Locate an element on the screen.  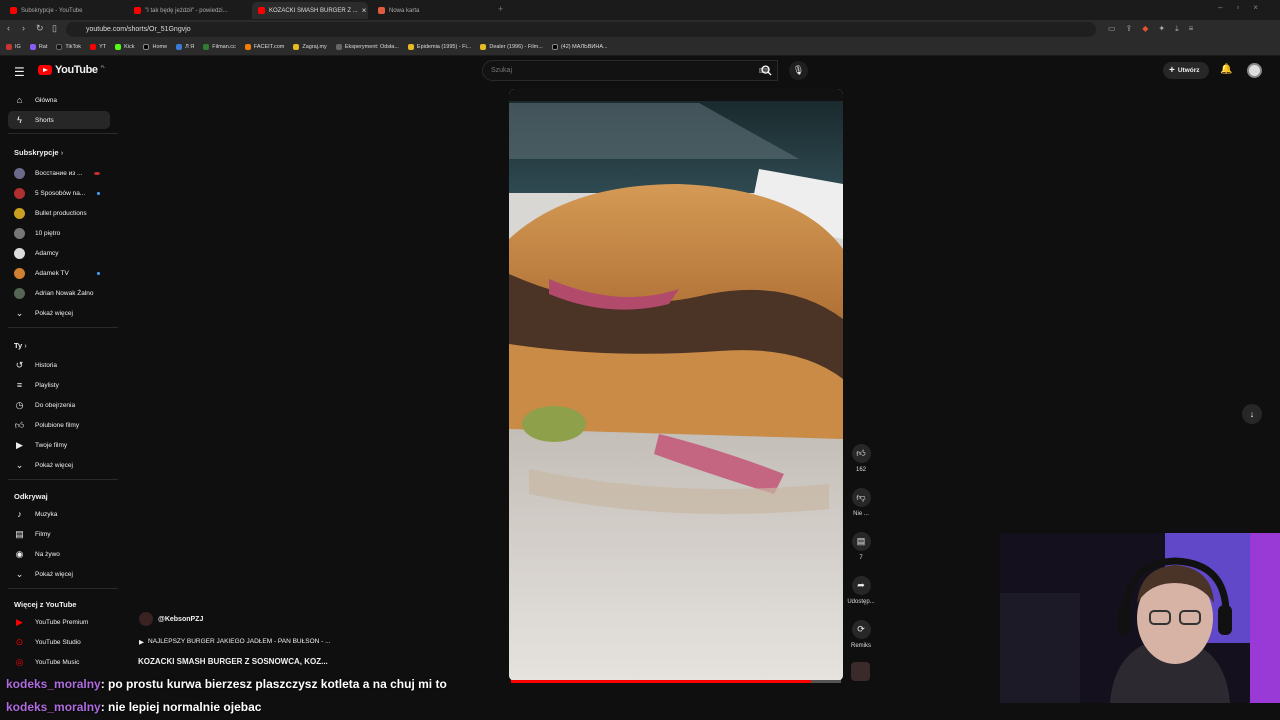
forward-icon: › is located at coordinates (23, 28).